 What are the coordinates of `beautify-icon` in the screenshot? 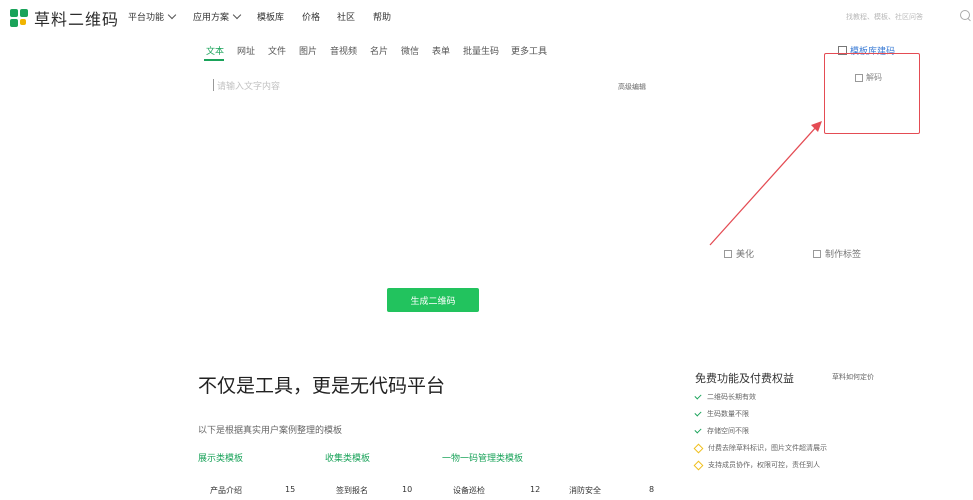 It's located at (728, 253).